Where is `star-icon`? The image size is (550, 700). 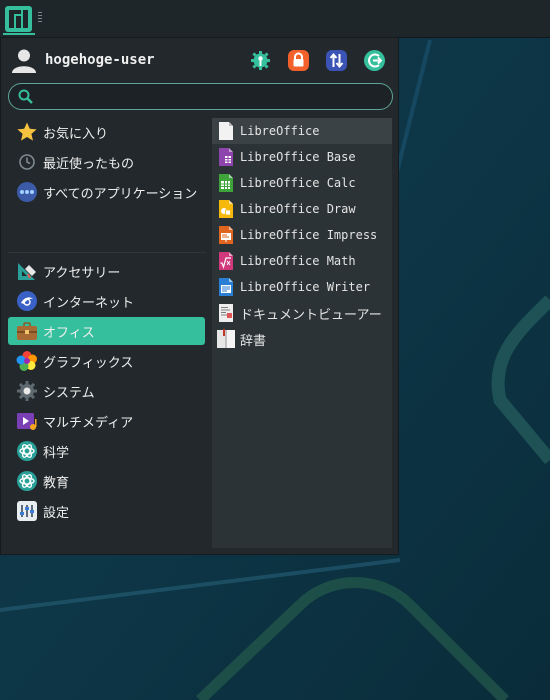
star-icon is located at coordinates (27, 132).